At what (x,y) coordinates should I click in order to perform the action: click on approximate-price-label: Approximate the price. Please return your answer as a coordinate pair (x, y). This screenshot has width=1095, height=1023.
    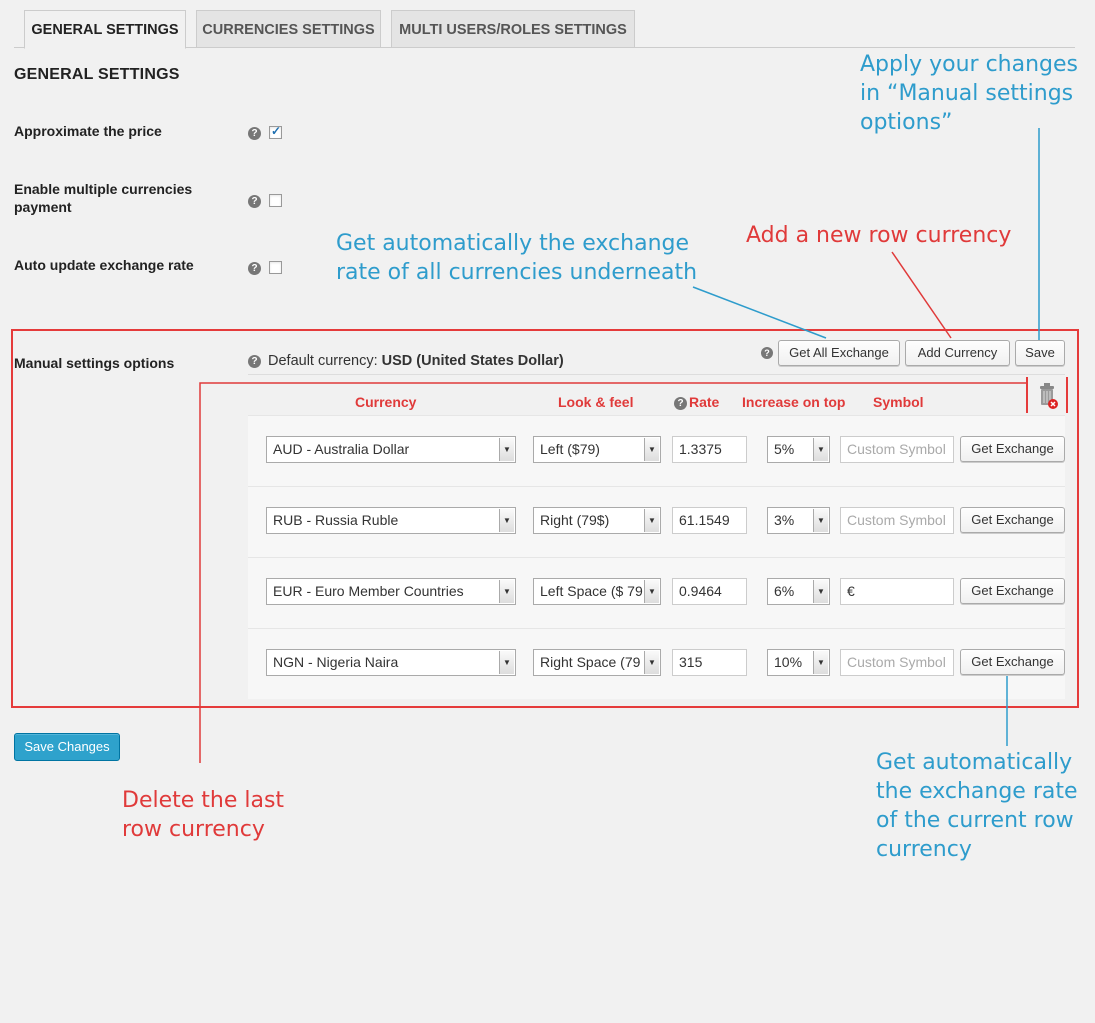
    Looking at the image, I should click on (88, 131).